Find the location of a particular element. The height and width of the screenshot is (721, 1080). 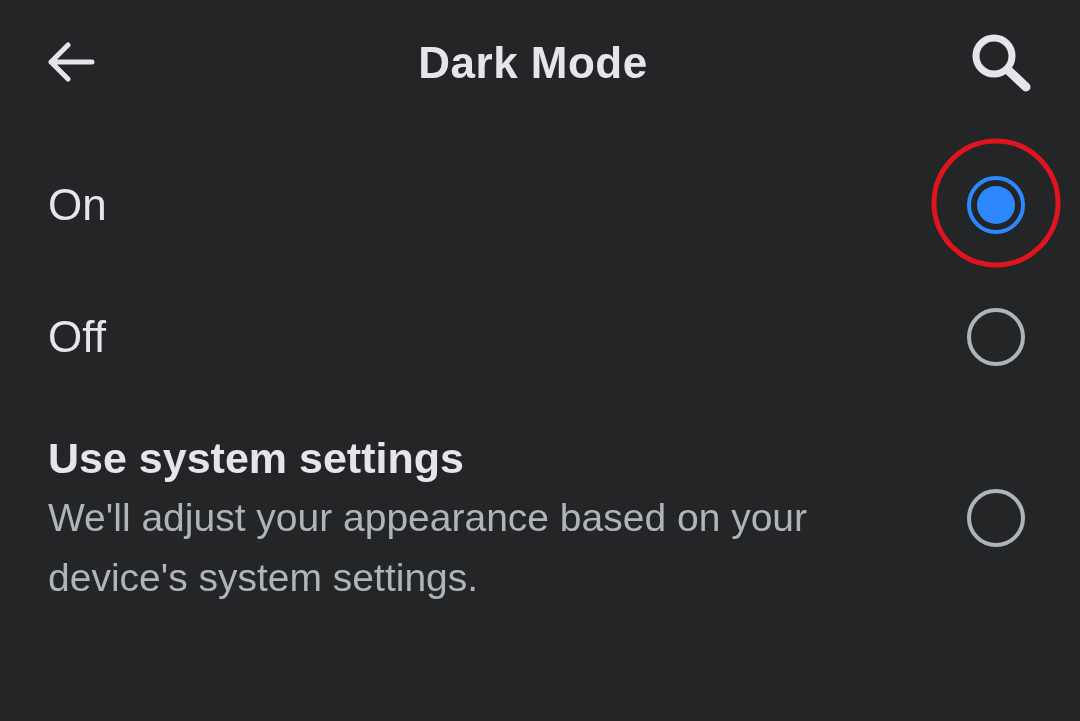

option-label: On is located at coordinates (77, 205).